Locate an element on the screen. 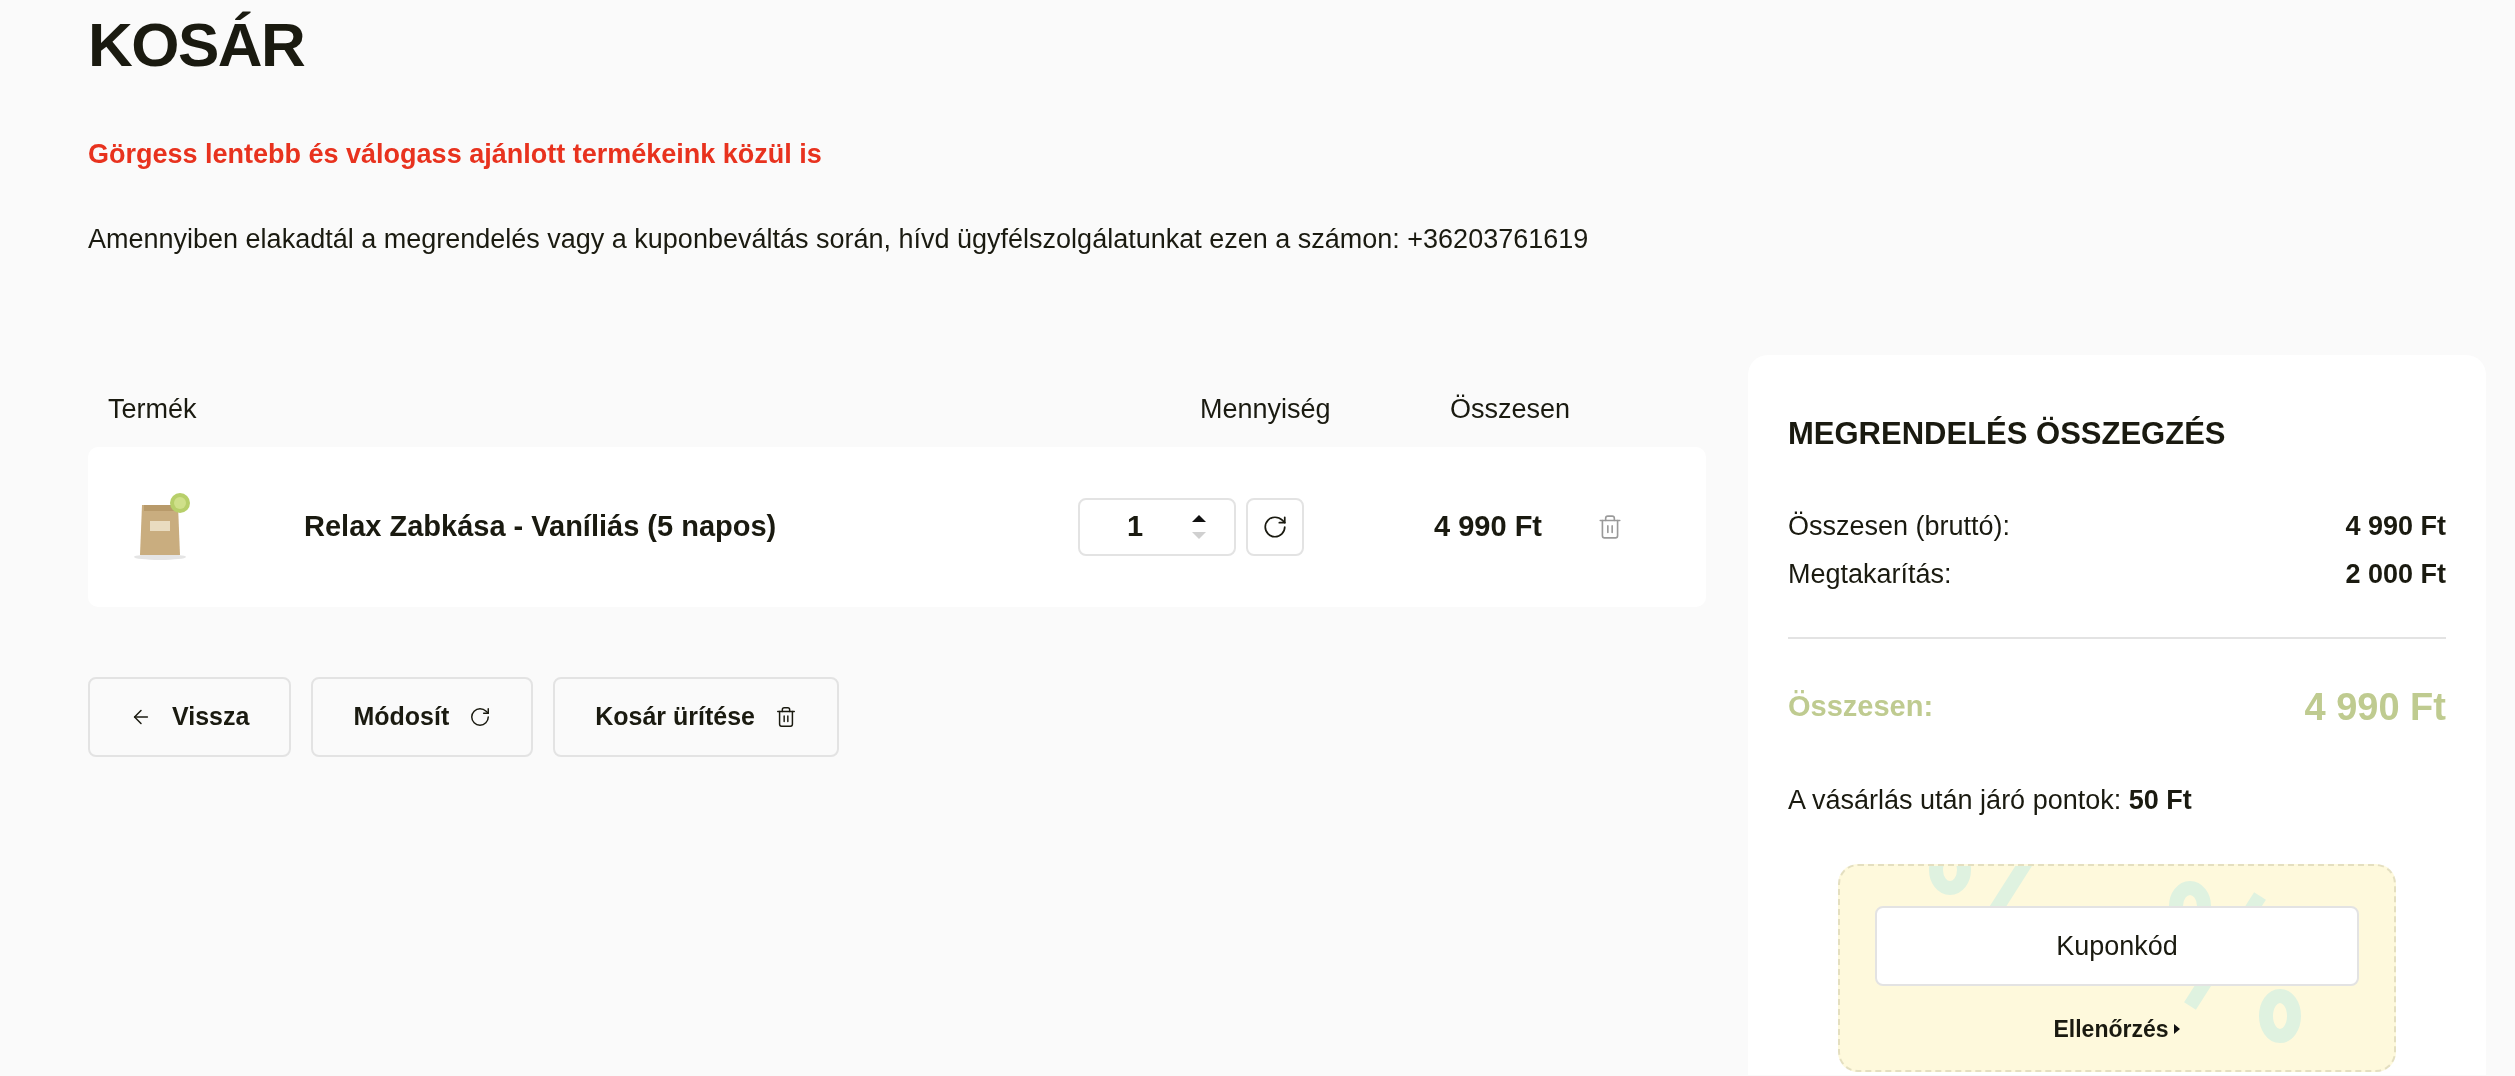 The height and width of the screenshot is (1076, 2515). check-link: Ellenőrzés is located at coordinates (2117, 1029).